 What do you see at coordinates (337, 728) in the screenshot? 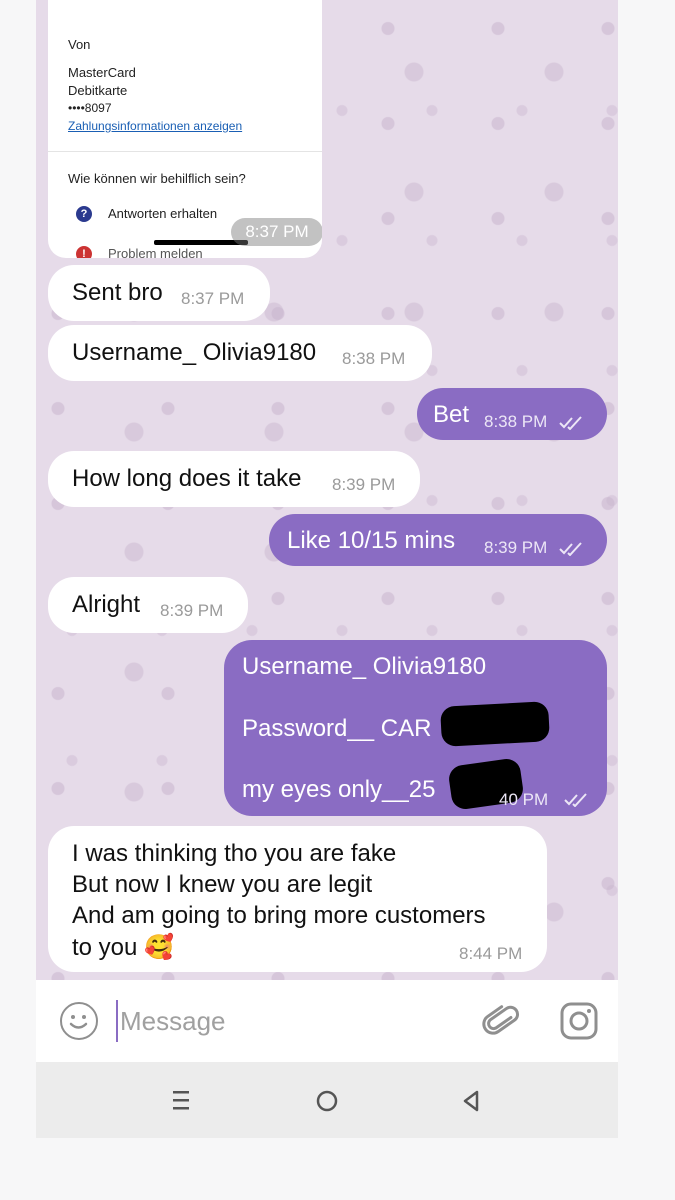
I see `message-line: Password__ CAR` at bounding box center [337, 728].